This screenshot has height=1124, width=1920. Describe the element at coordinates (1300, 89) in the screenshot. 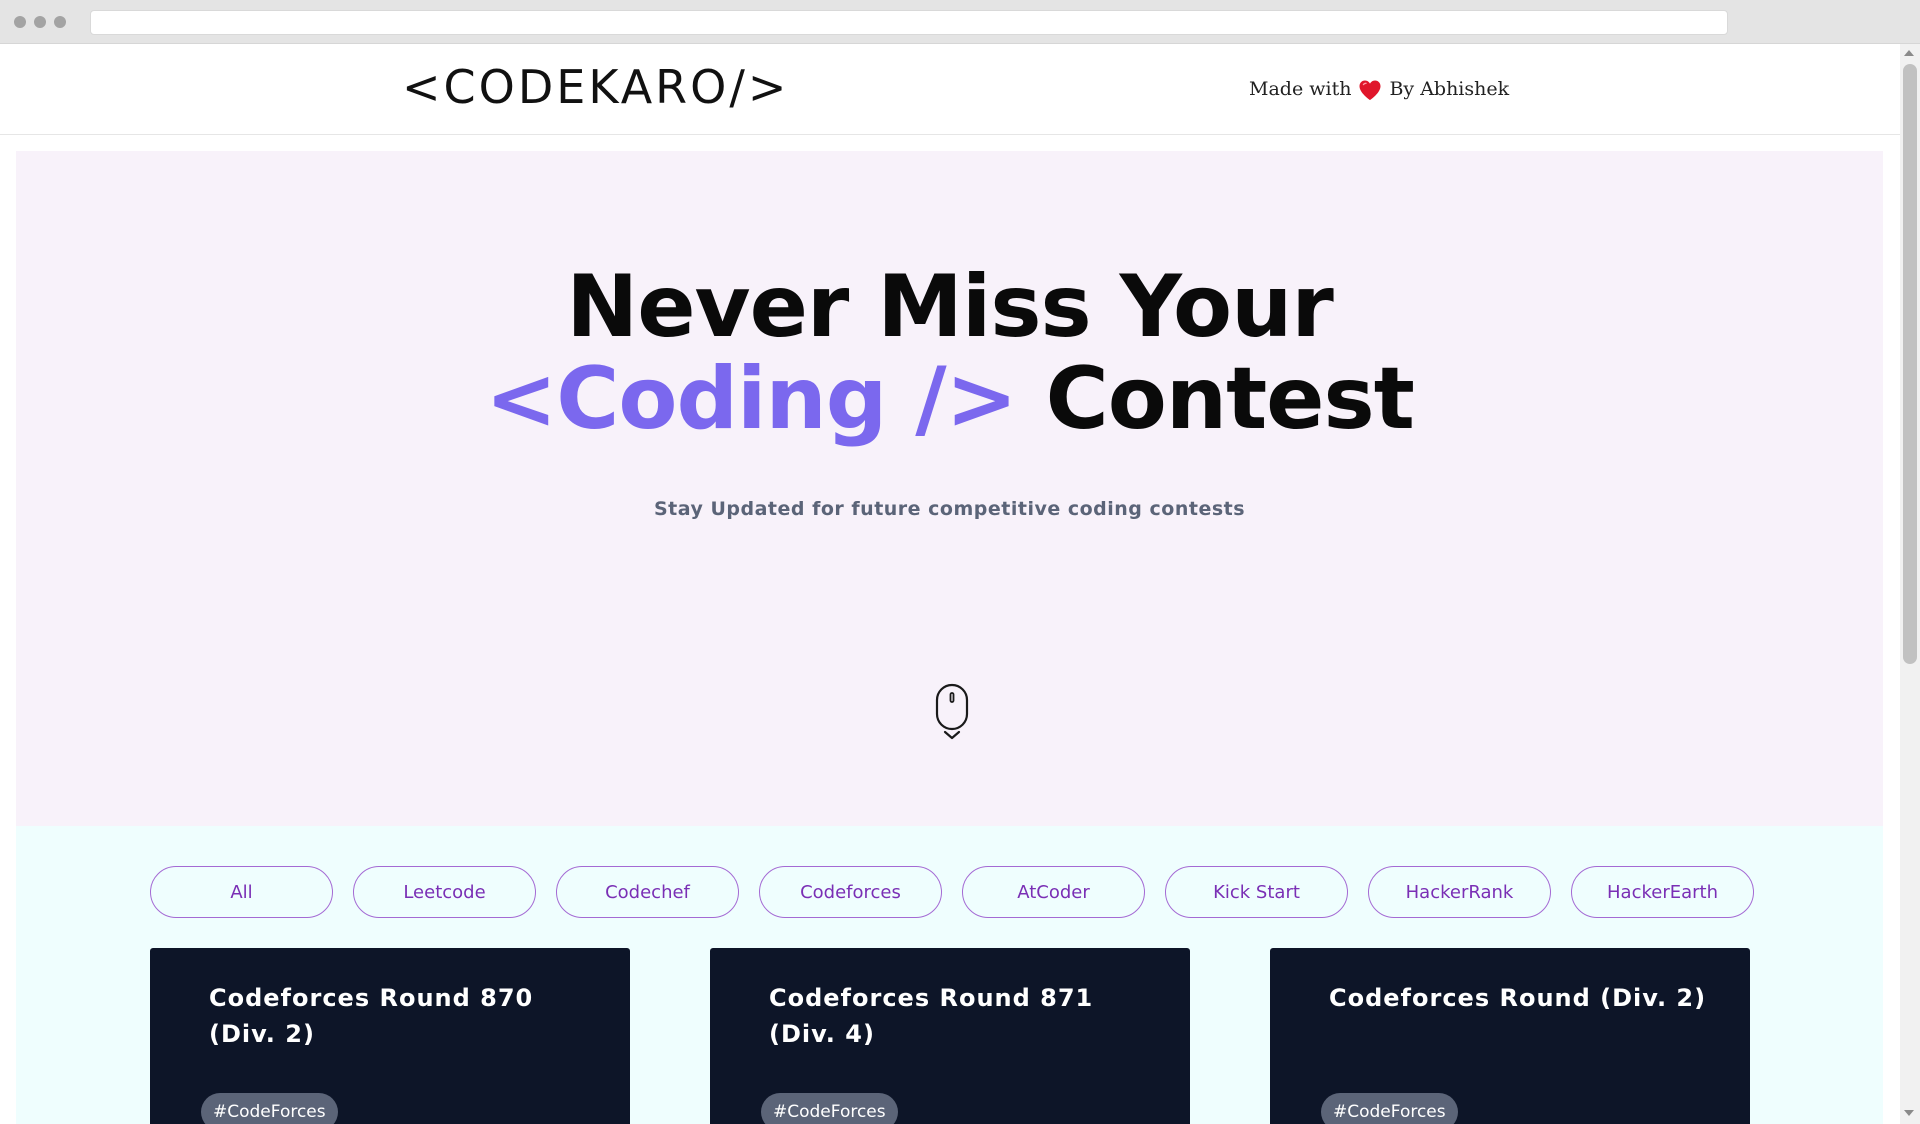

I see `credit-prefix: Made with` at that location.